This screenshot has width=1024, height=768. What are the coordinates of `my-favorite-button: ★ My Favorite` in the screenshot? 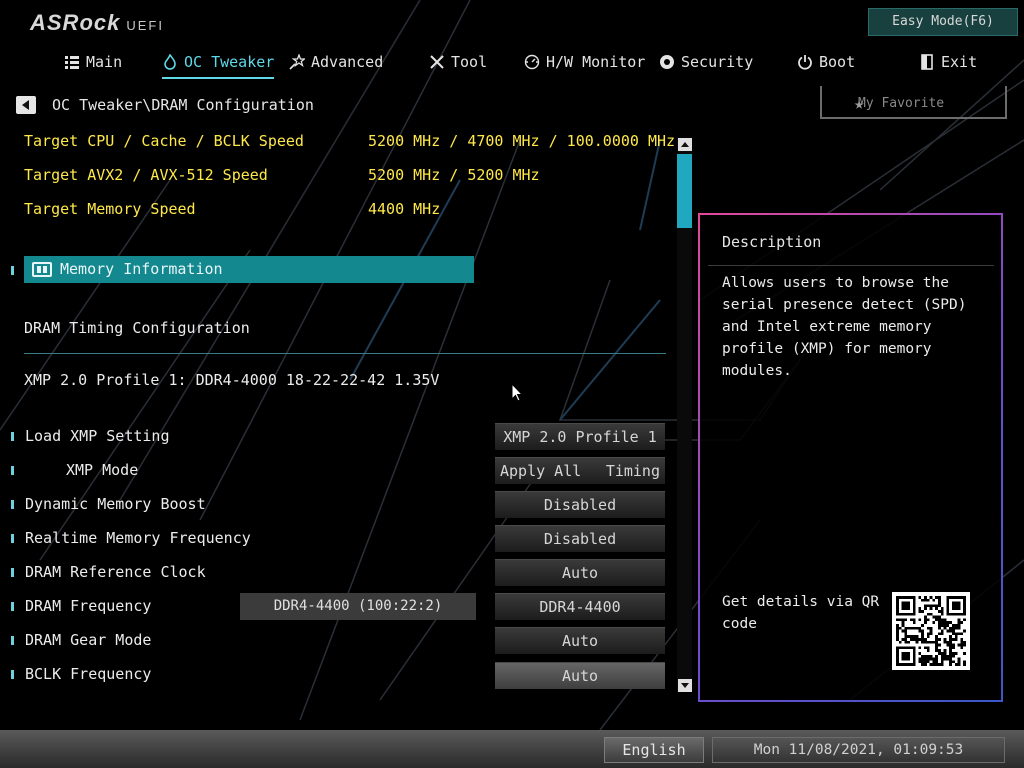 It's located at (913, 102).